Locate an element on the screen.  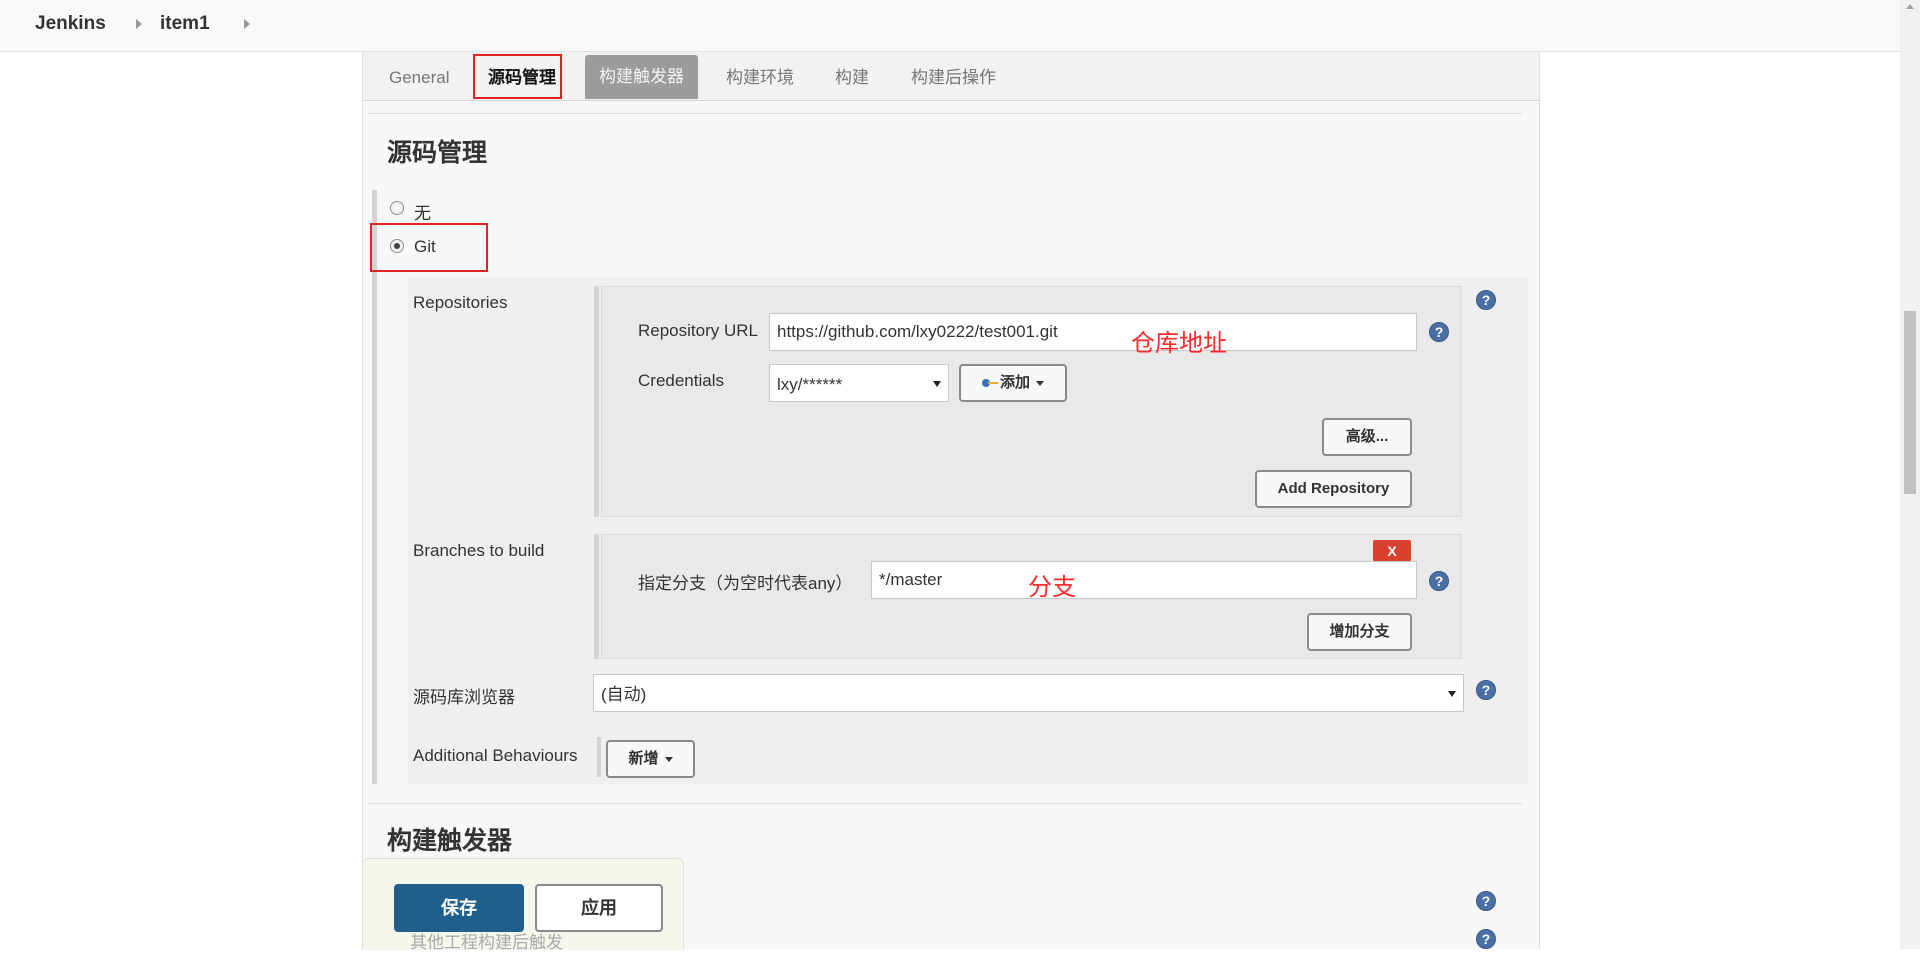
page-scrollbar is located at coordinates (1910, 474).